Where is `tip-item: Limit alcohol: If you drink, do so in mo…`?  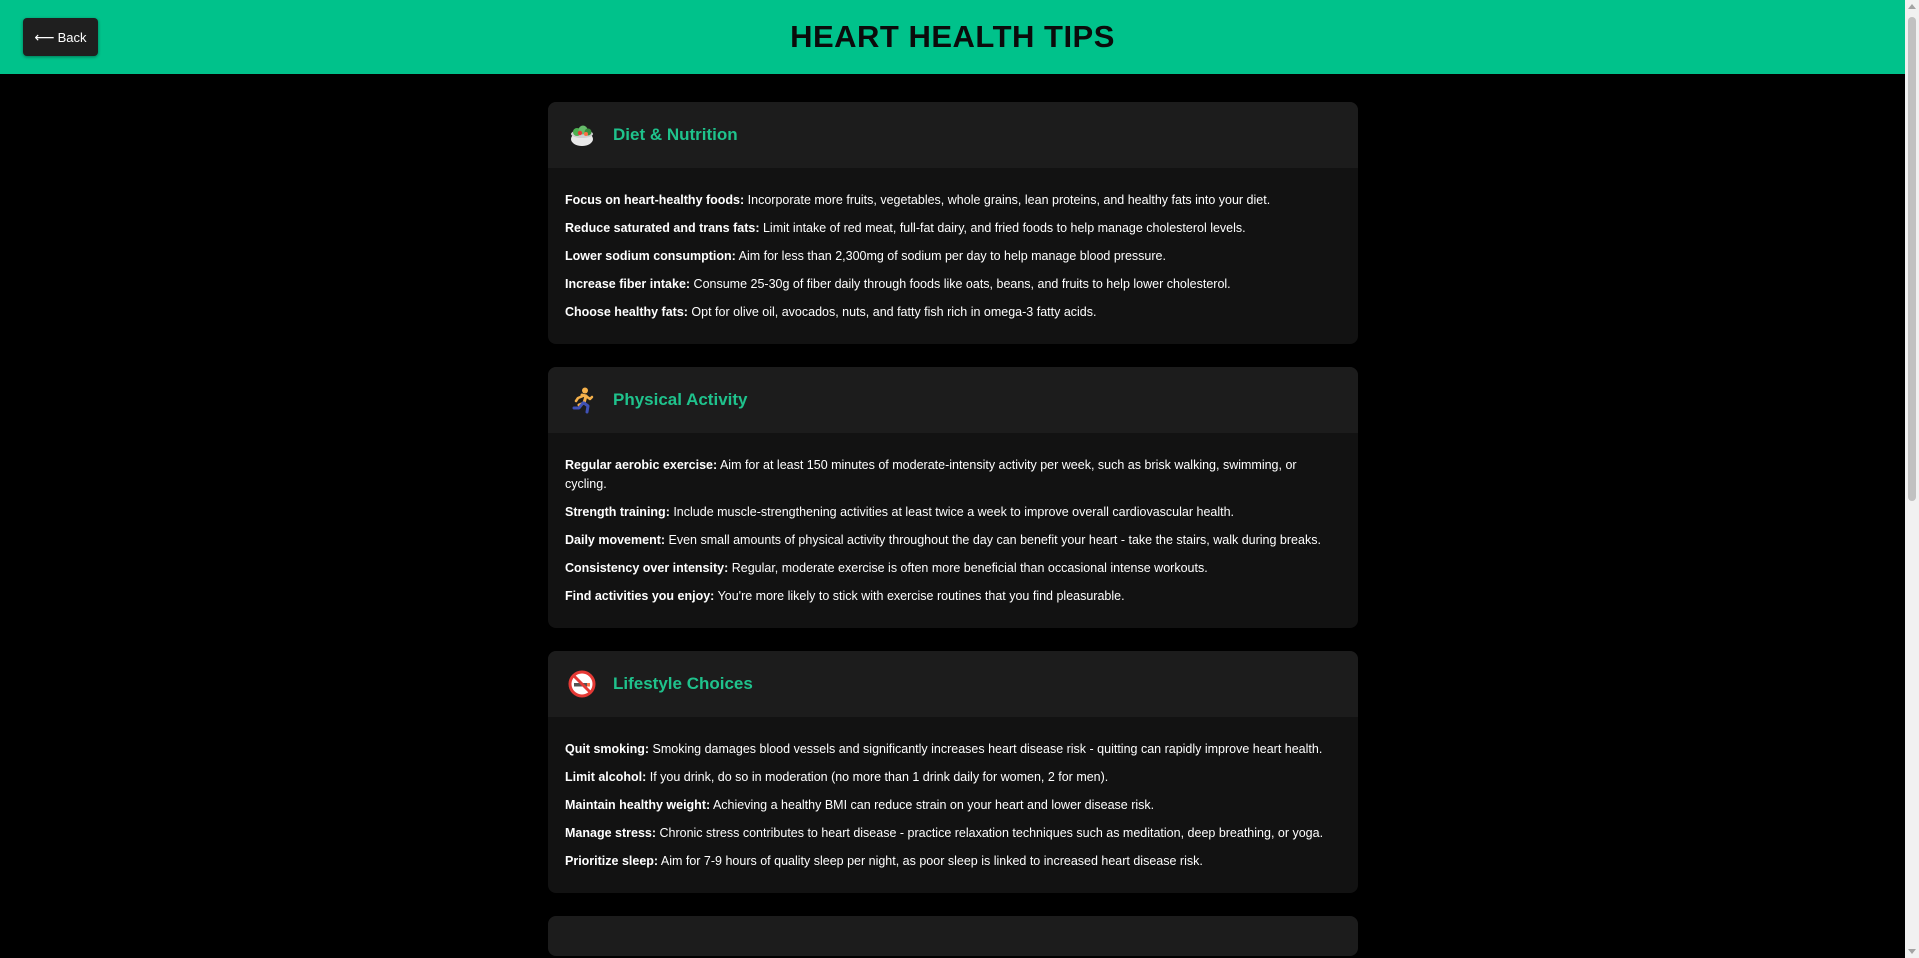 tip-item: Limit alcohol: If you drink, do so in mo… is located at coordinates (953, 777).